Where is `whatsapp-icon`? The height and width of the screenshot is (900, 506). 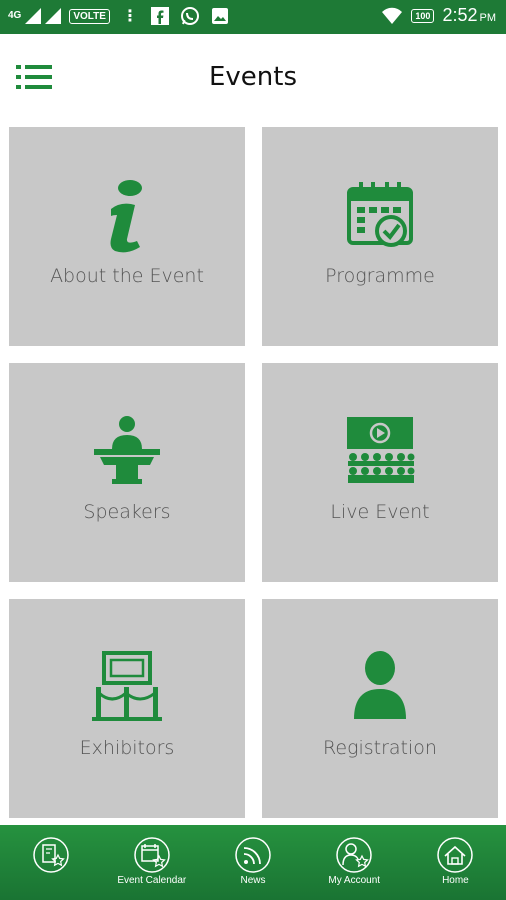 whatsapp-icon is located at coordinates (189, 16).